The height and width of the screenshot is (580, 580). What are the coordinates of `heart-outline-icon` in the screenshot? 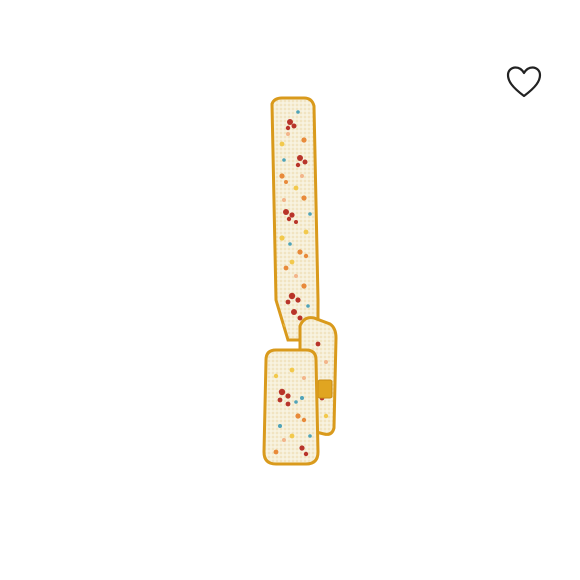 It's located at (524, 82).